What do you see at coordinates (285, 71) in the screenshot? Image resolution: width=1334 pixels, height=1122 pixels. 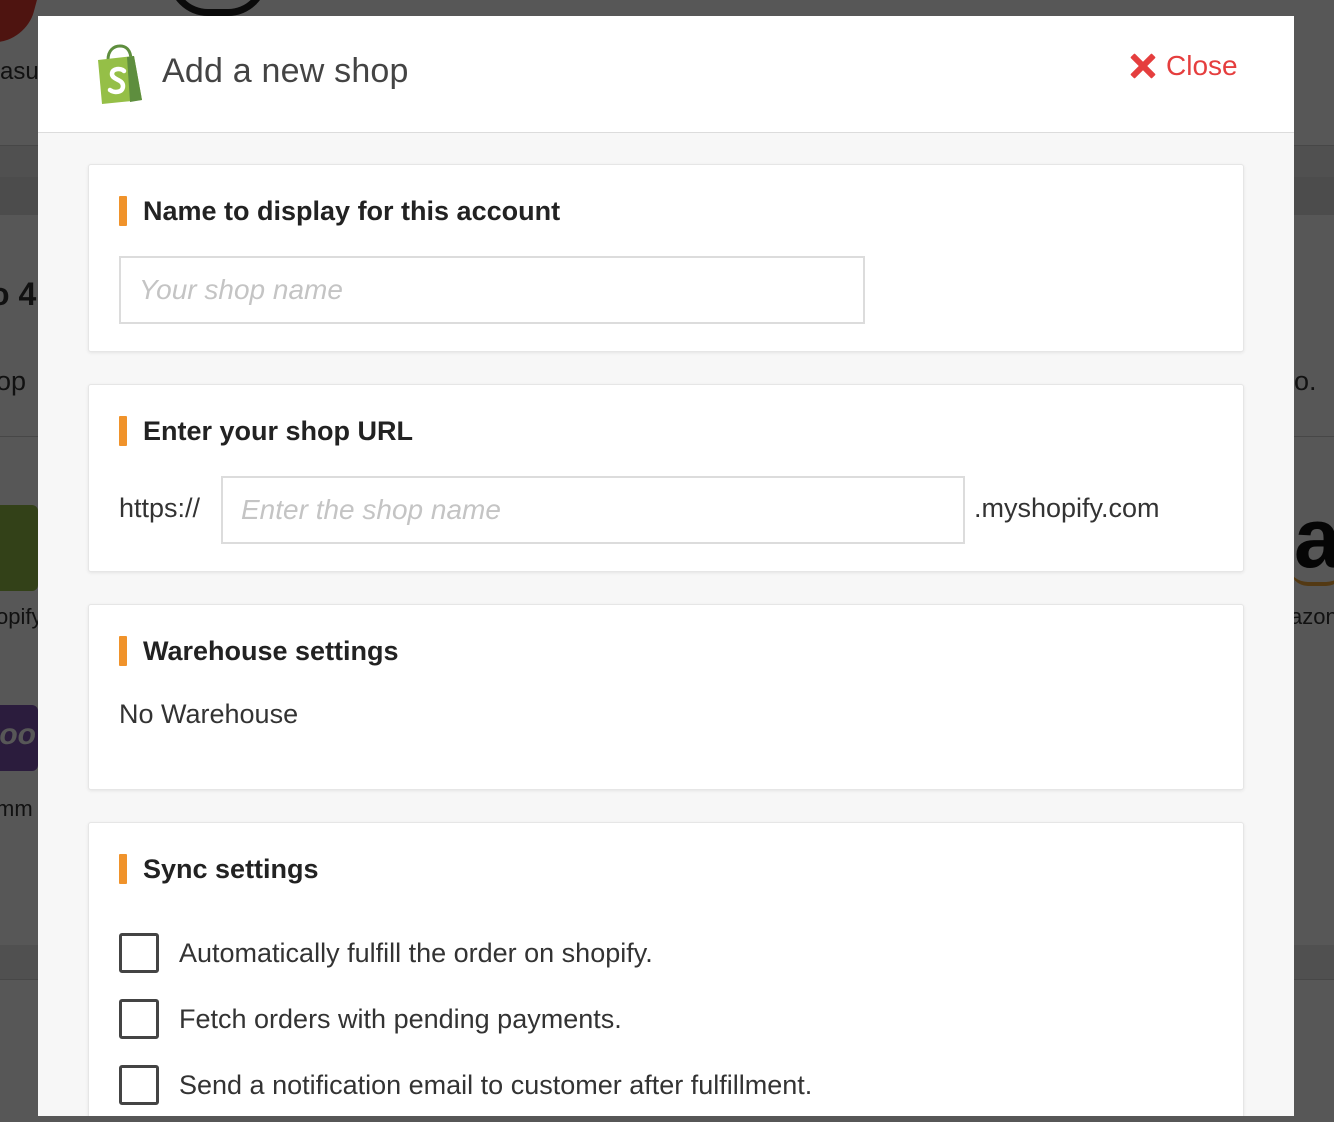 I see `modal-title: Add a new shop` at bounding box center [285, 71].